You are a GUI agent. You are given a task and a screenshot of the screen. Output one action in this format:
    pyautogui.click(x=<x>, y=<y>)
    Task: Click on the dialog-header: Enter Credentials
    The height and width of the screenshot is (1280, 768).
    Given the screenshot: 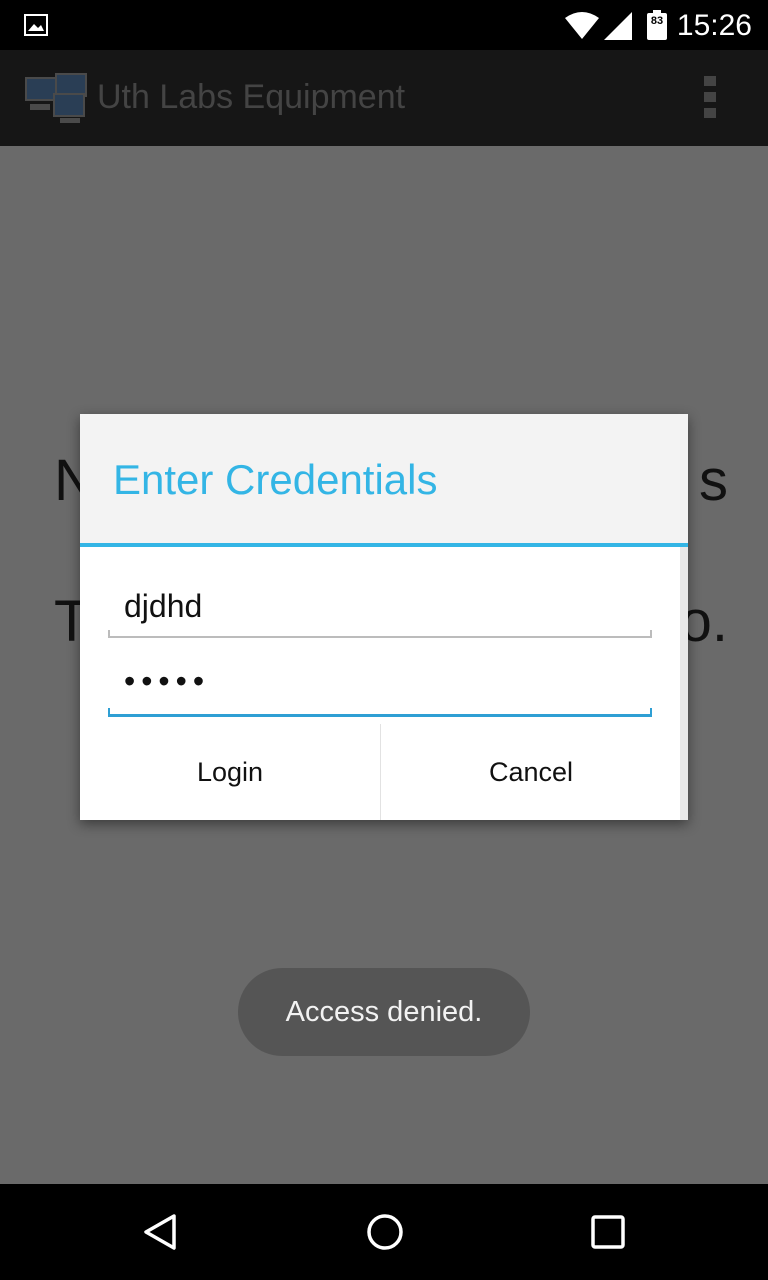 What is the action you would take?
    pyautogui.click(x=384, y=478)
    